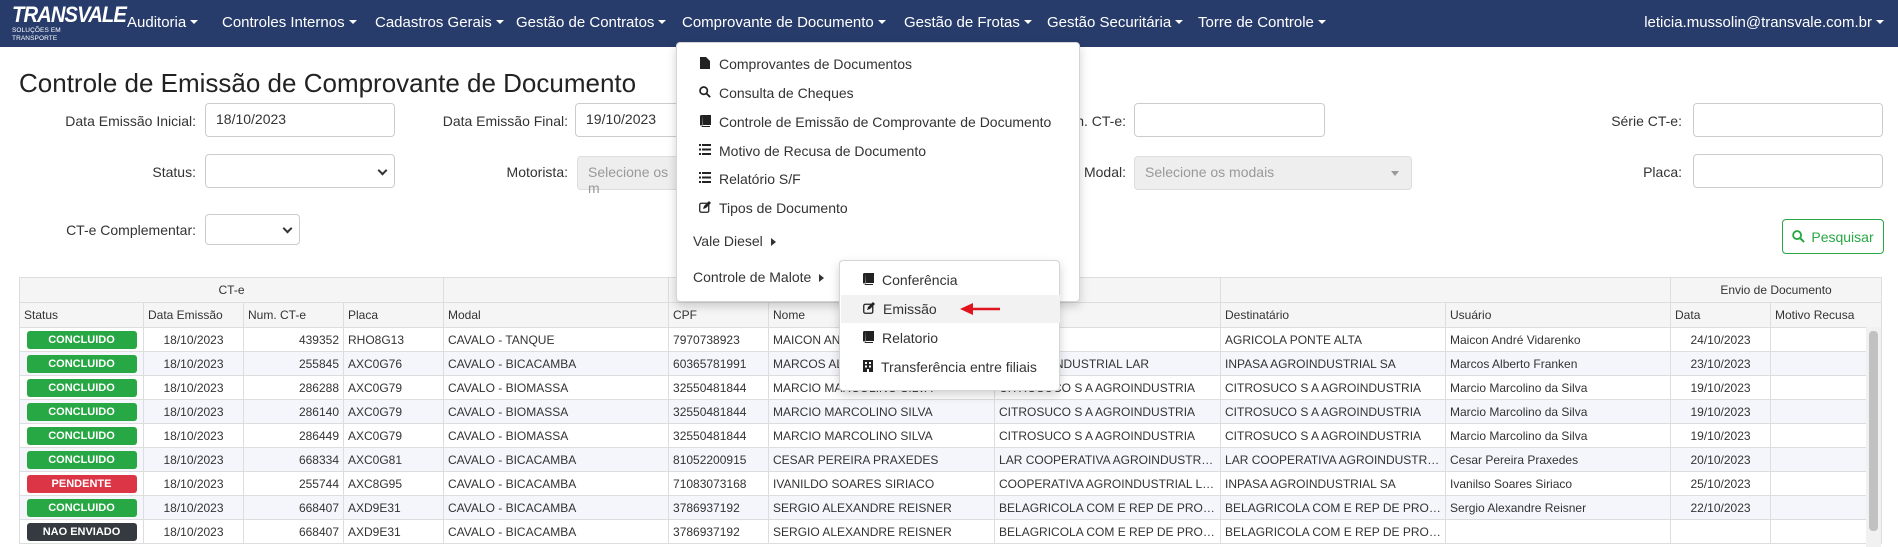 The width and height of the screenshot is (1898, 547). Describe the element at coordinates (81, 531) in the screenshot. I see `status-badge: NAO ENVIADO` at that location.